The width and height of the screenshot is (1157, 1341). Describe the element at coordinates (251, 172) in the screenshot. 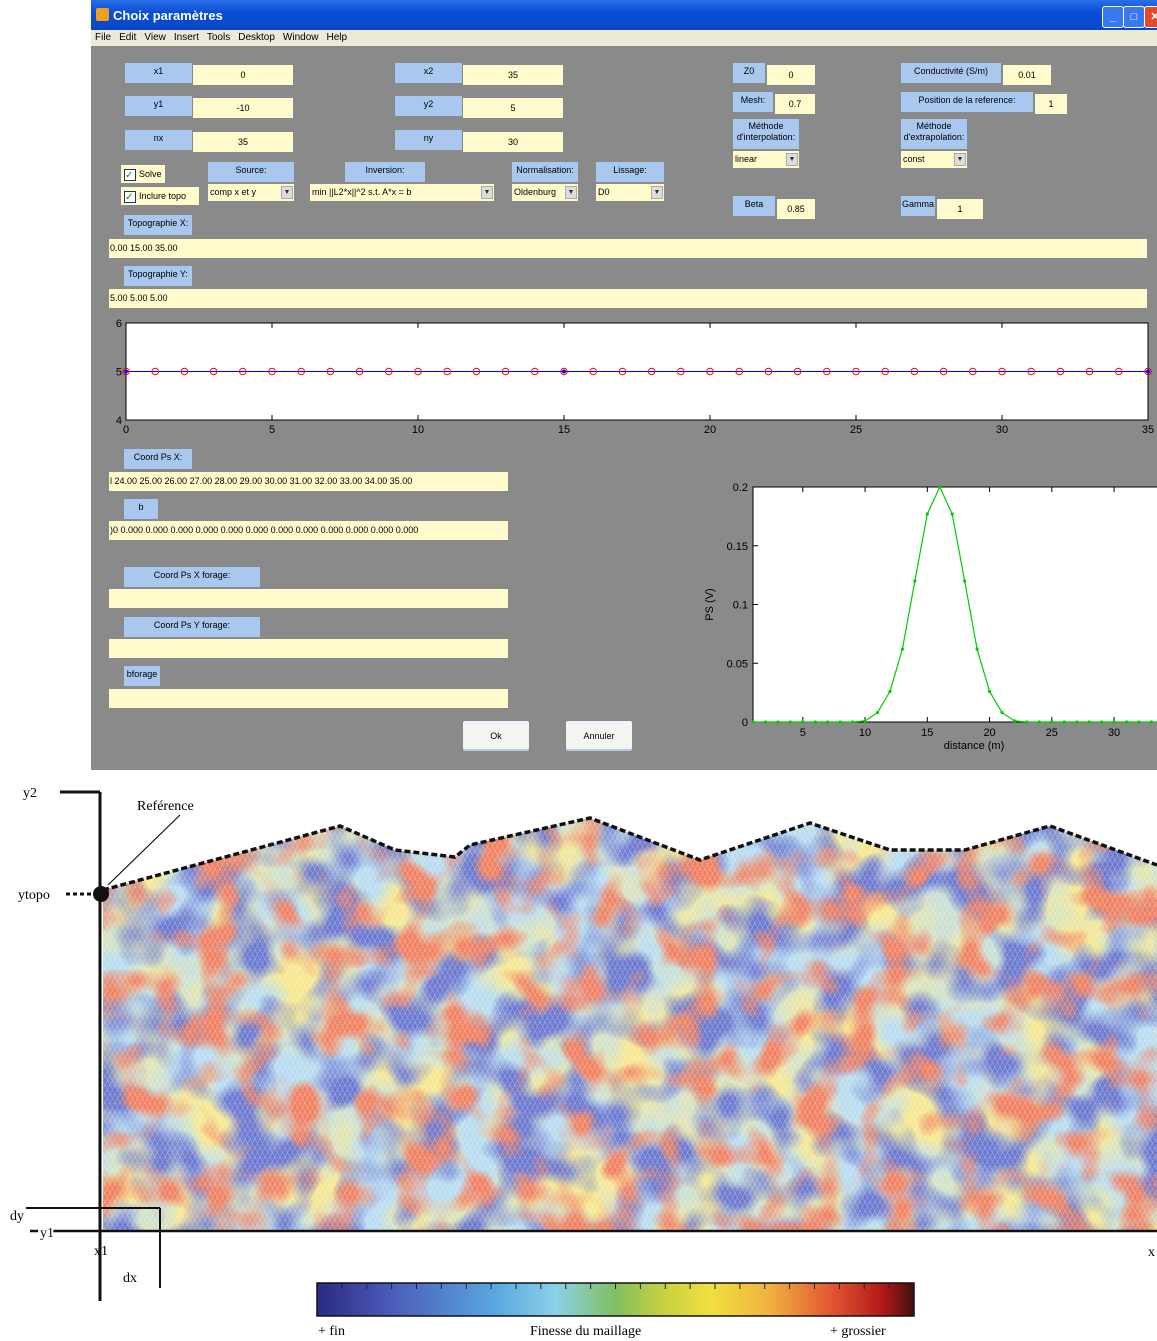

I see `source-label: Source:` at that location.